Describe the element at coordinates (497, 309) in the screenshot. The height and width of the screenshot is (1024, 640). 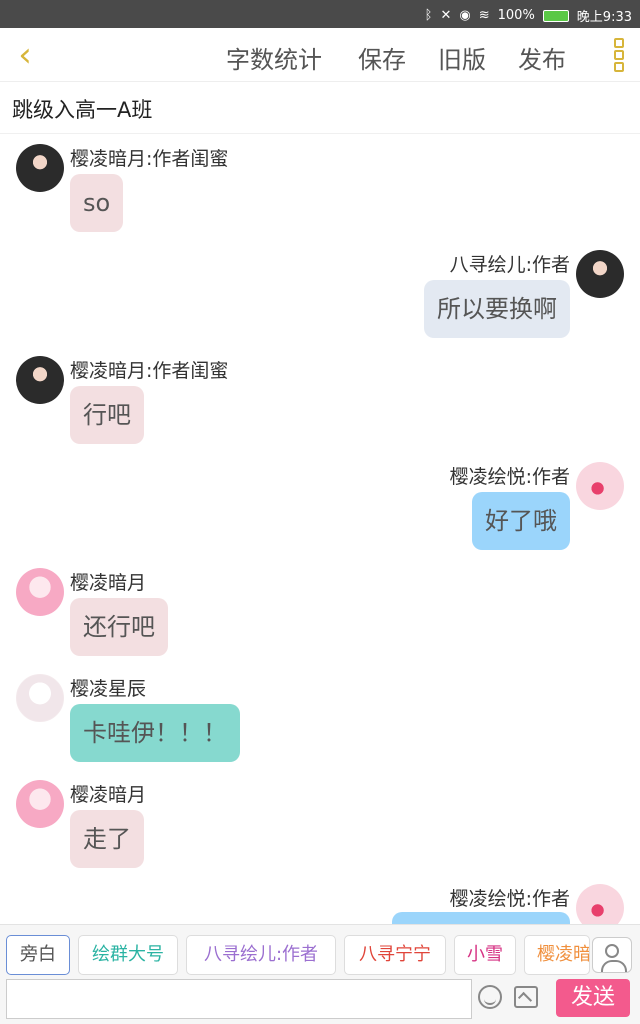
I see `message-bubble: 所以要换啊` at that location.